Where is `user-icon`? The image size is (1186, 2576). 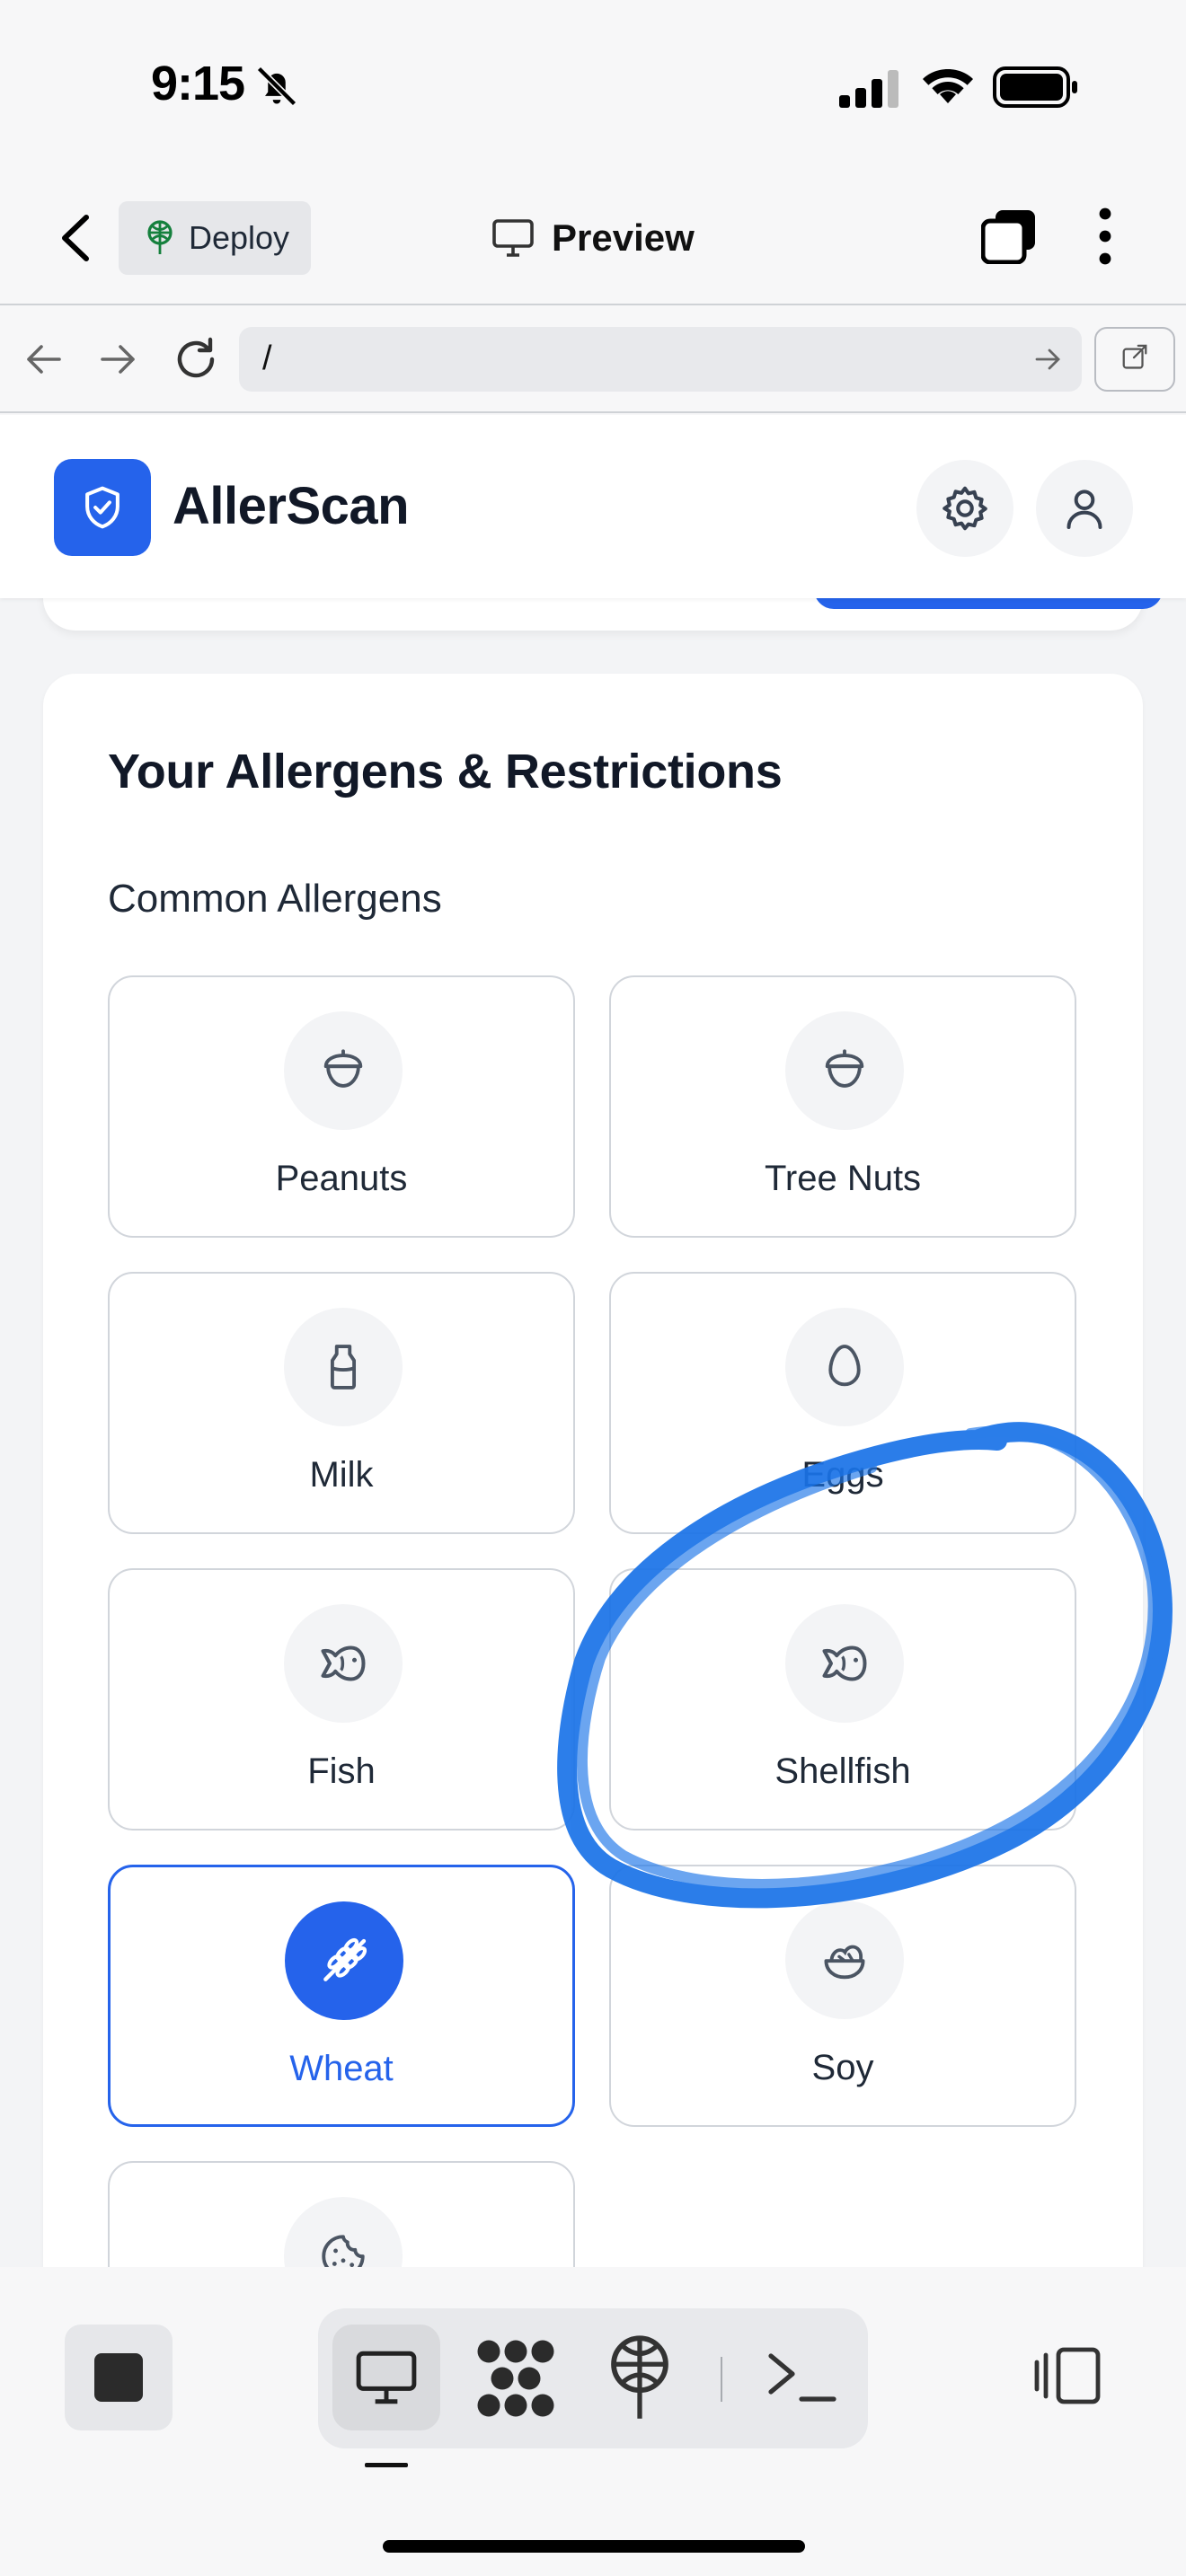 user-icon is located at coordinates (1084, 509).